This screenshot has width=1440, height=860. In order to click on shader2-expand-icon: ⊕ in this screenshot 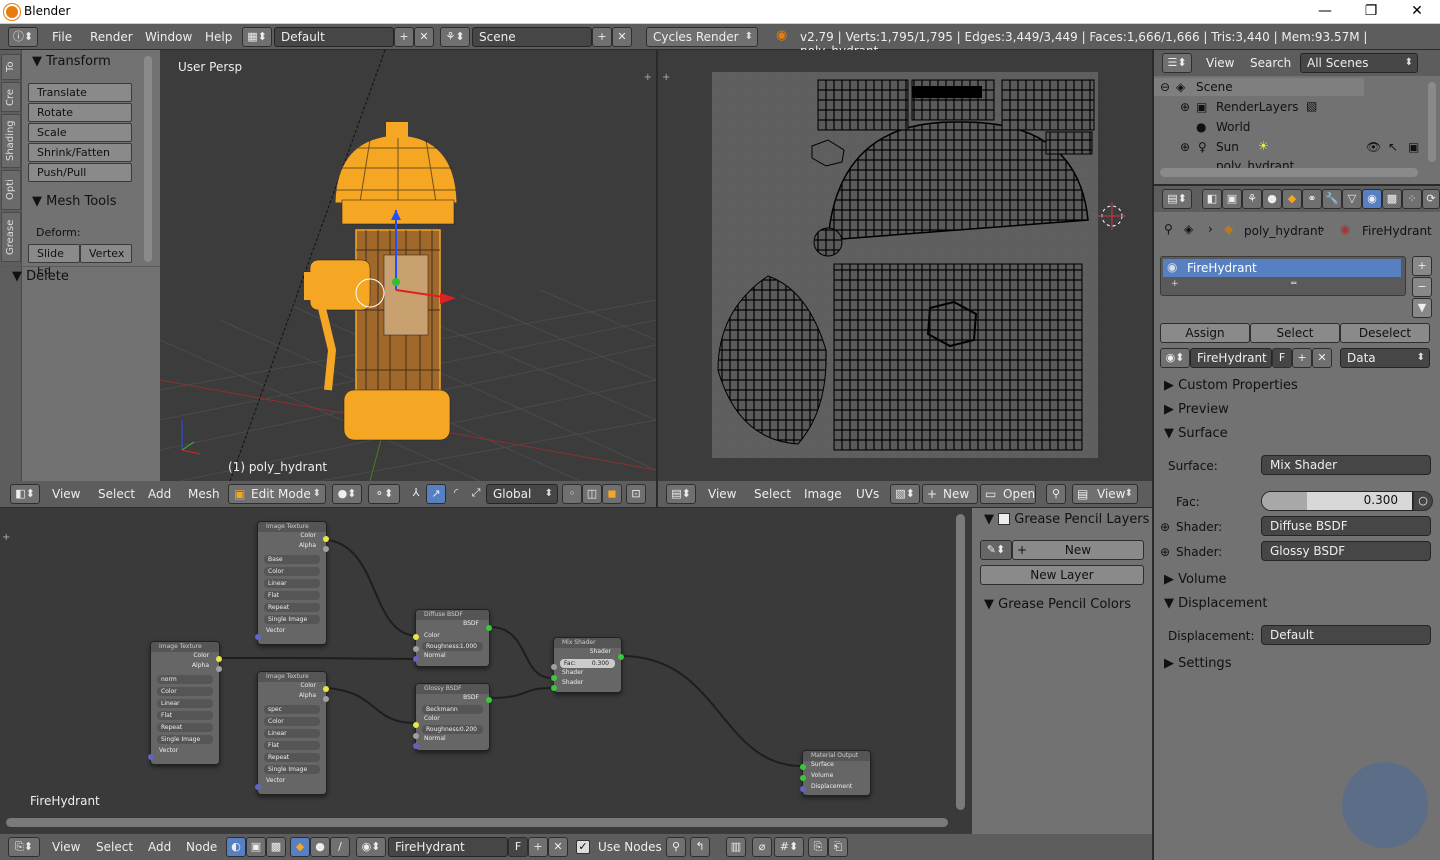, I will do `click(1165, 552)`.